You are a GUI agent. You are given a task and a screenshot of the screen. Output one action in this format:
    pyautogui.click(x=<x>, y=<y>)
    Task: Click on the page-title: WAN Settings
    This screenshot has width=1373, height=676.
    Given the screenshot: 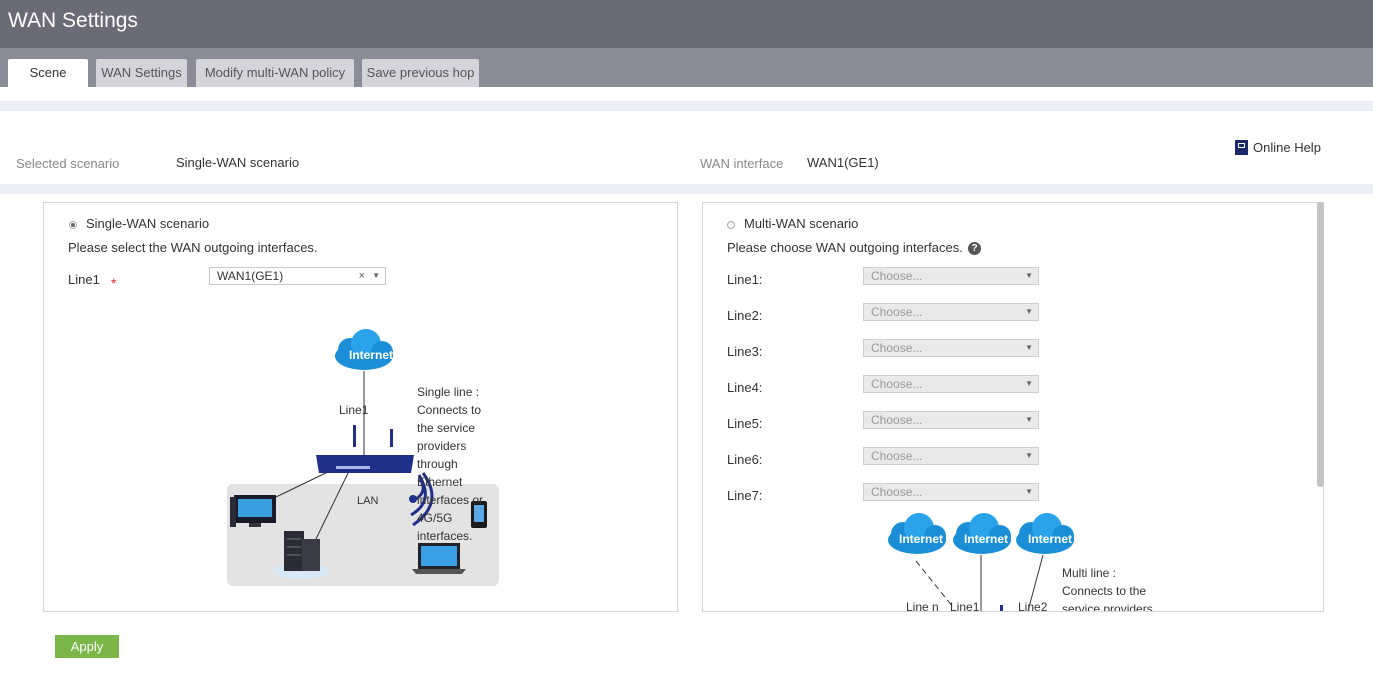 What is the action you would take?
    pyautogui.click(x=73, y=20)
    